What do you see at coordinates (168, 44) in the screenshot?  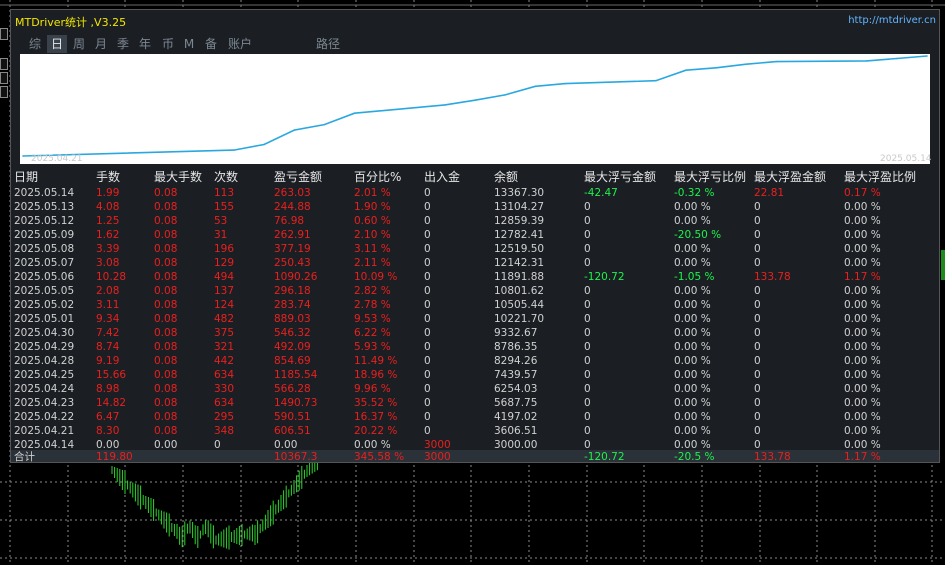 I see `tab-6: 币` at bounding box center [168, 44].